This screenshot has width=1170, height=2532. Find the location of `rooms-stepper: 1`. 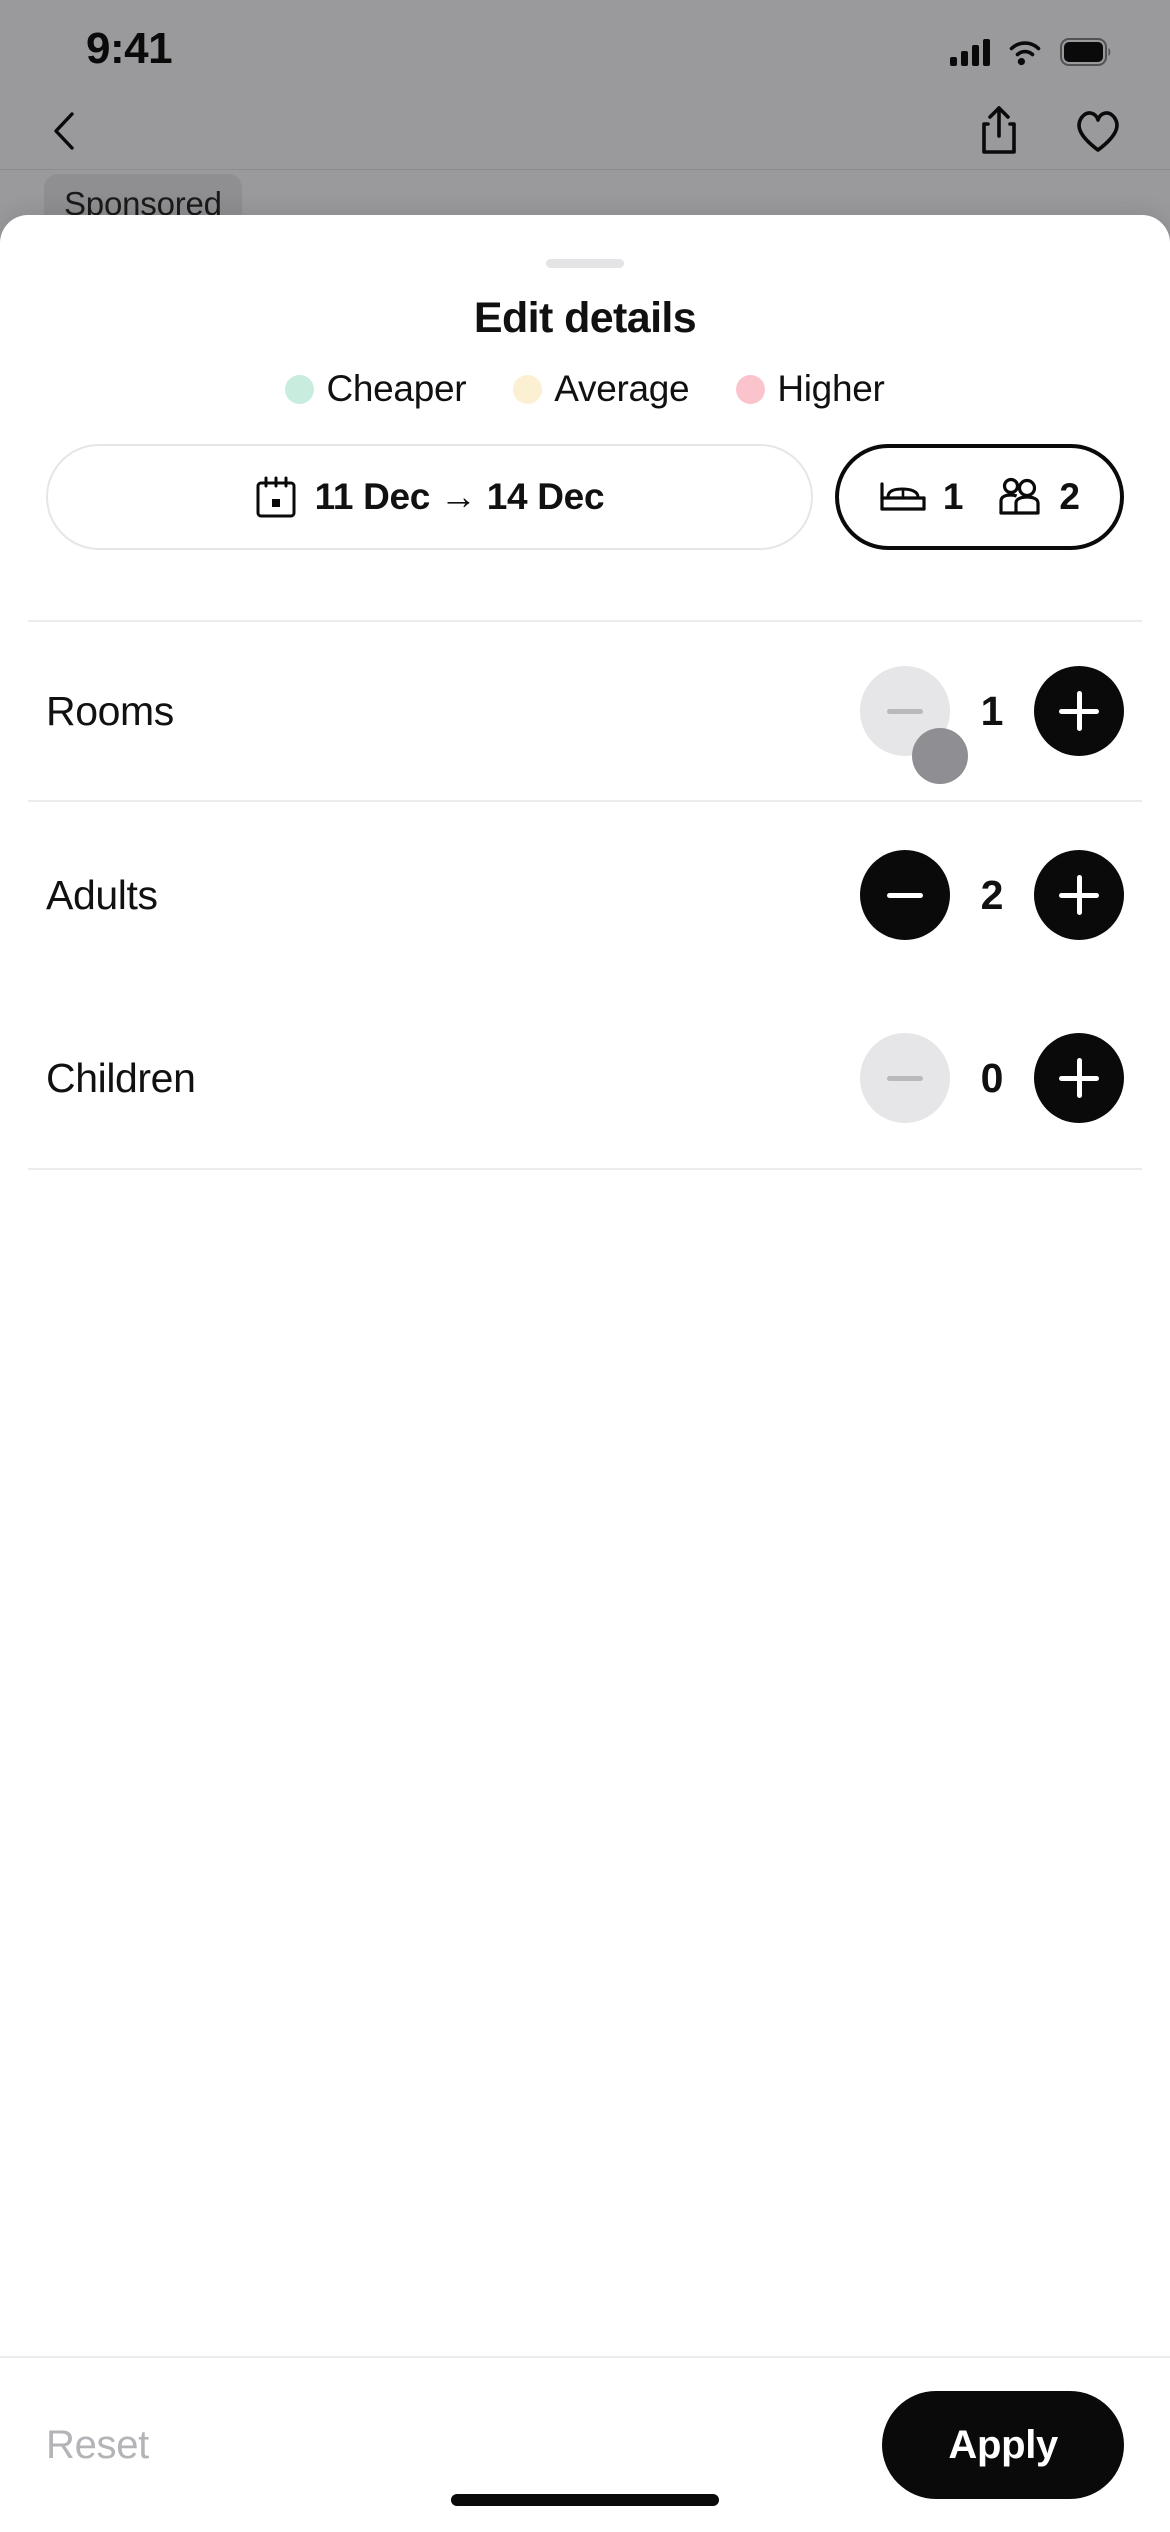

rooms-stepper: 1 is located at coordinates (992, 725).